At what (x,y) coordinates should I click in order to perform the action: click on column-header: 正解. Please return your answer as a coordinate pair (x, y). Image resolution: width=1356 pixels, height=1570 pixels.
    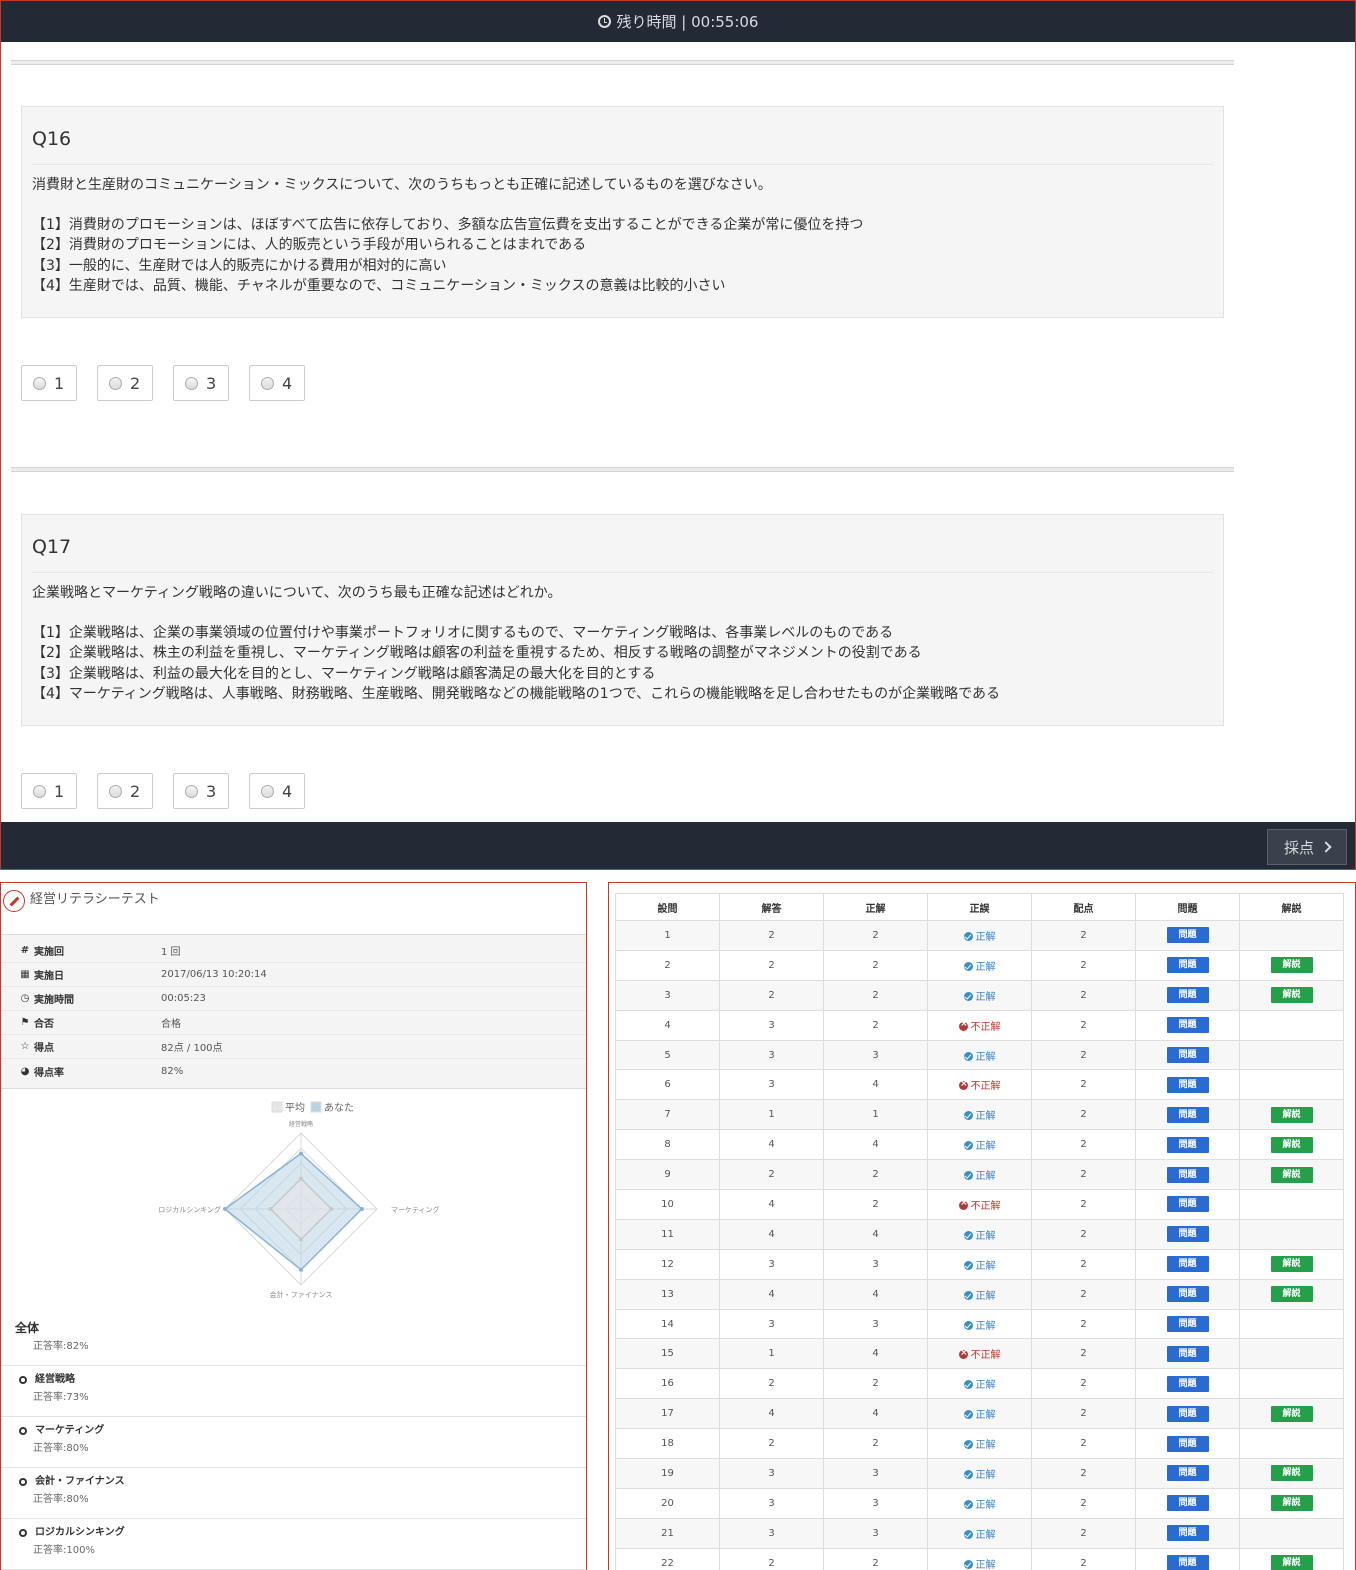
    Looking at the image, I should click on (875, 907).